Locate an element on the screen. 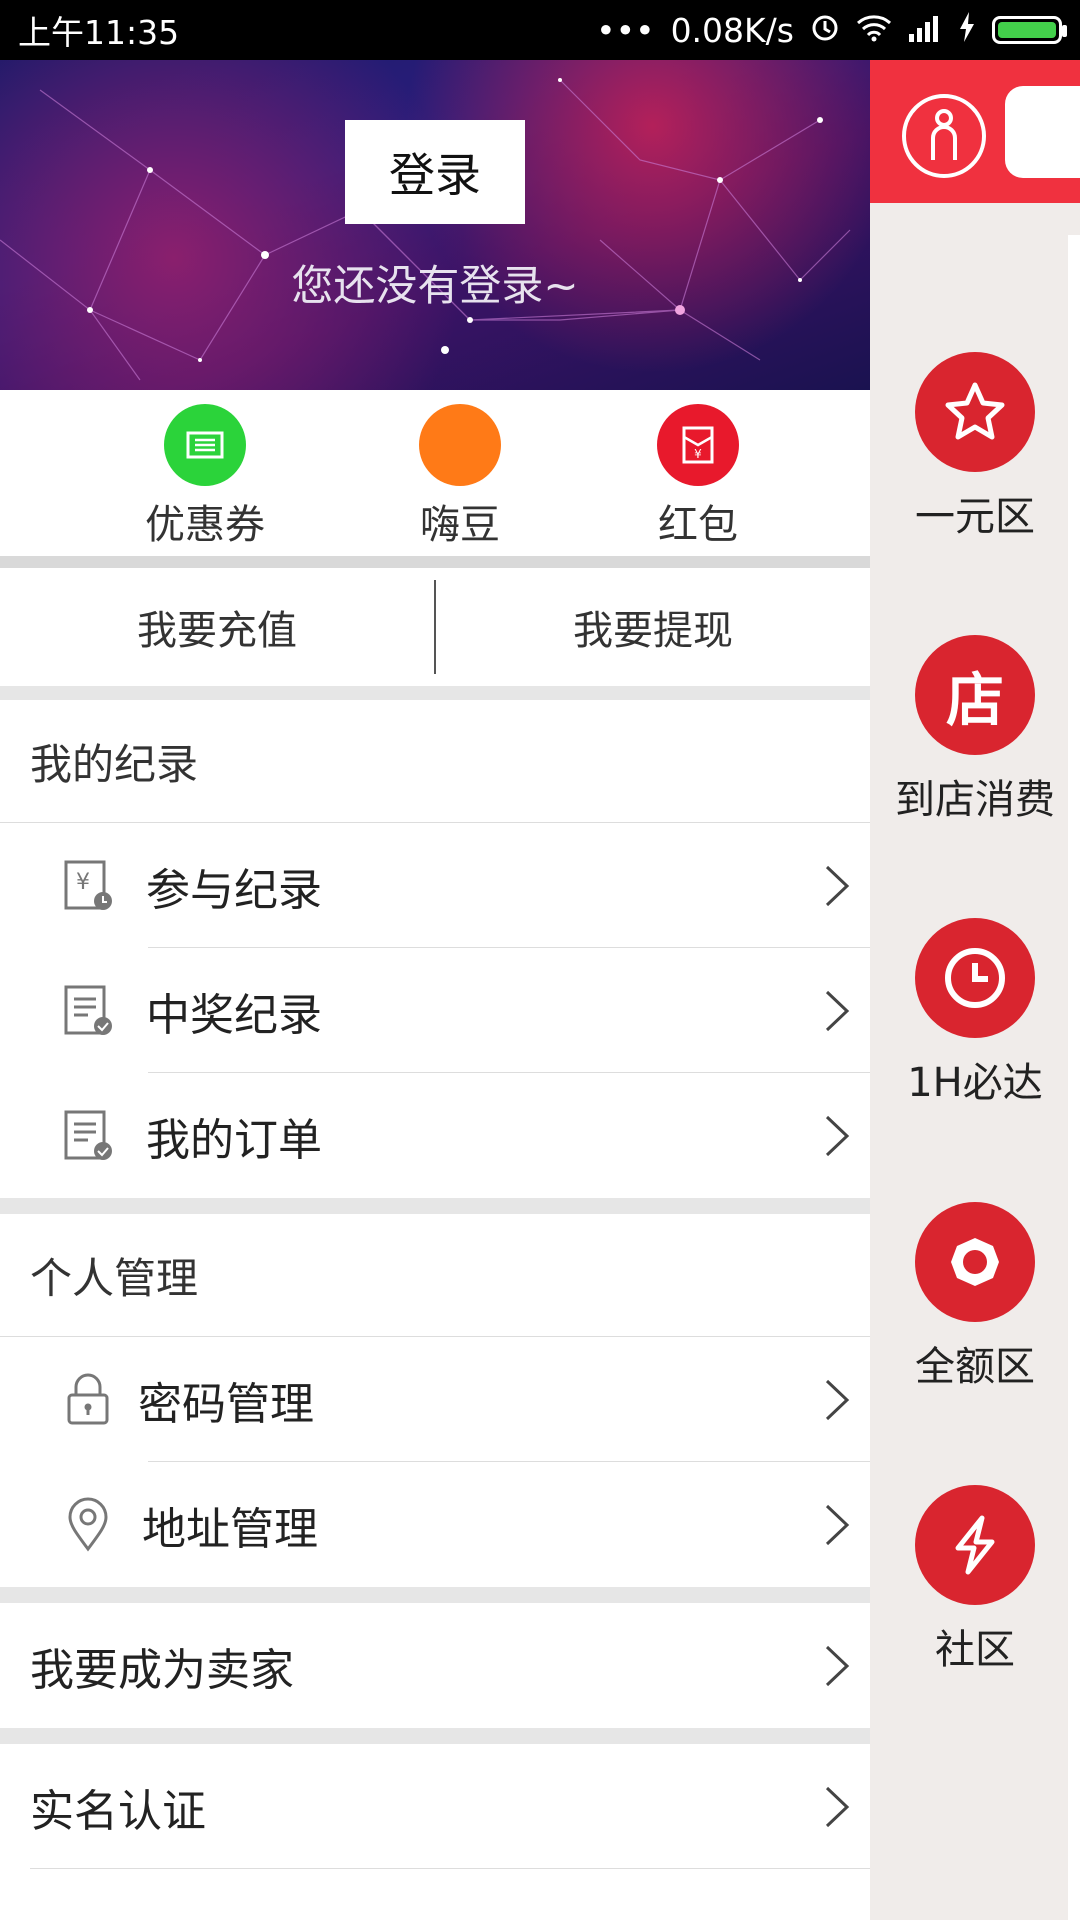  become-seller-item: 我要成为卖家 is located at coordinates (435, 1665).